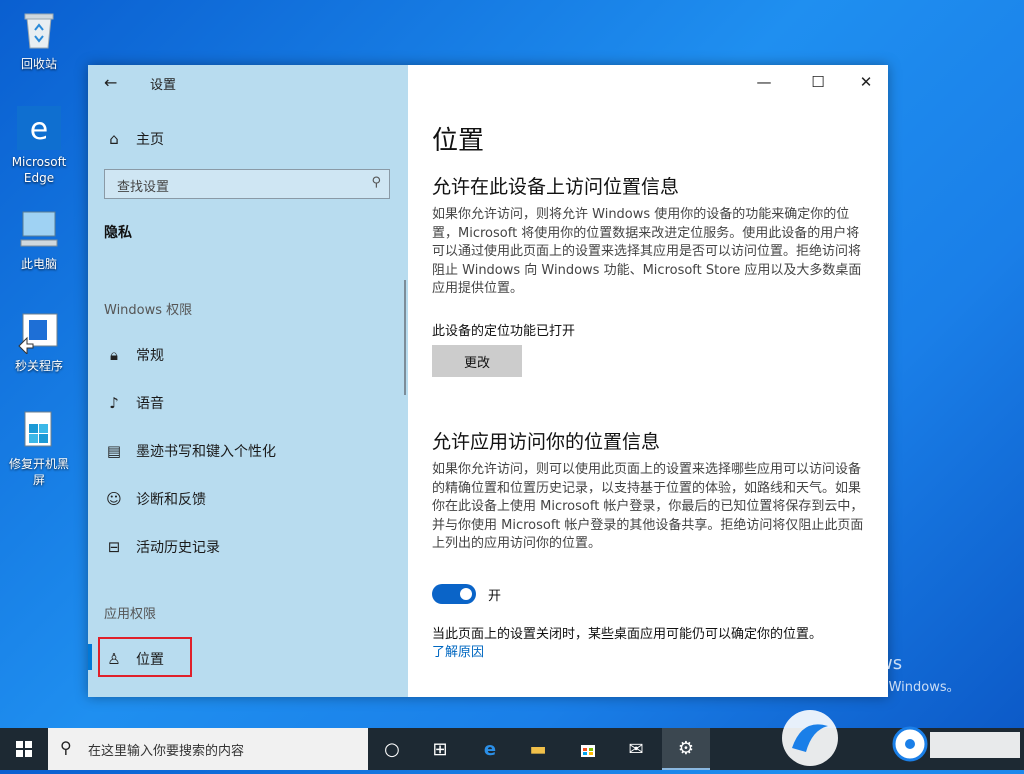 The image size is (1024, 774). What do you see at coordinates (114, 499) in the screenshot?
I see `feedback-icon: ☺` at bounding box center [114, 499].